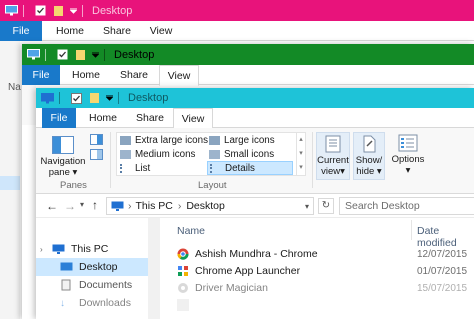 This screenshot has height=319, width=474. What do you see at coordinates (382, 206) in the screenshot?
I see `search-placeholder: Search Desktop` at bounding box center [382, 206].